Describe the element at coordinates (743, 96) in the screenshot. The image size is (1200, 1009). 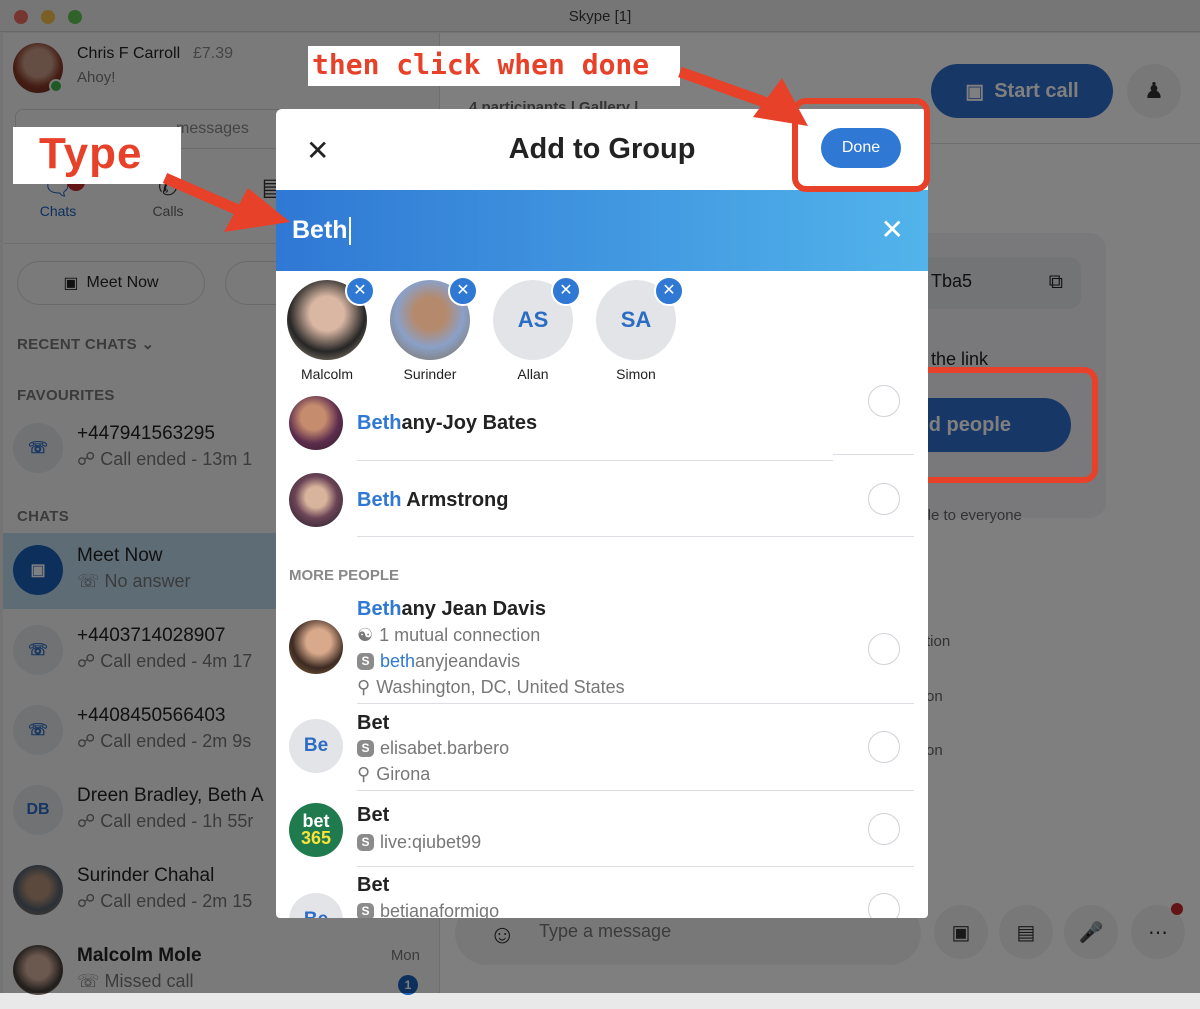
I see `arrow-to-done` at that location.